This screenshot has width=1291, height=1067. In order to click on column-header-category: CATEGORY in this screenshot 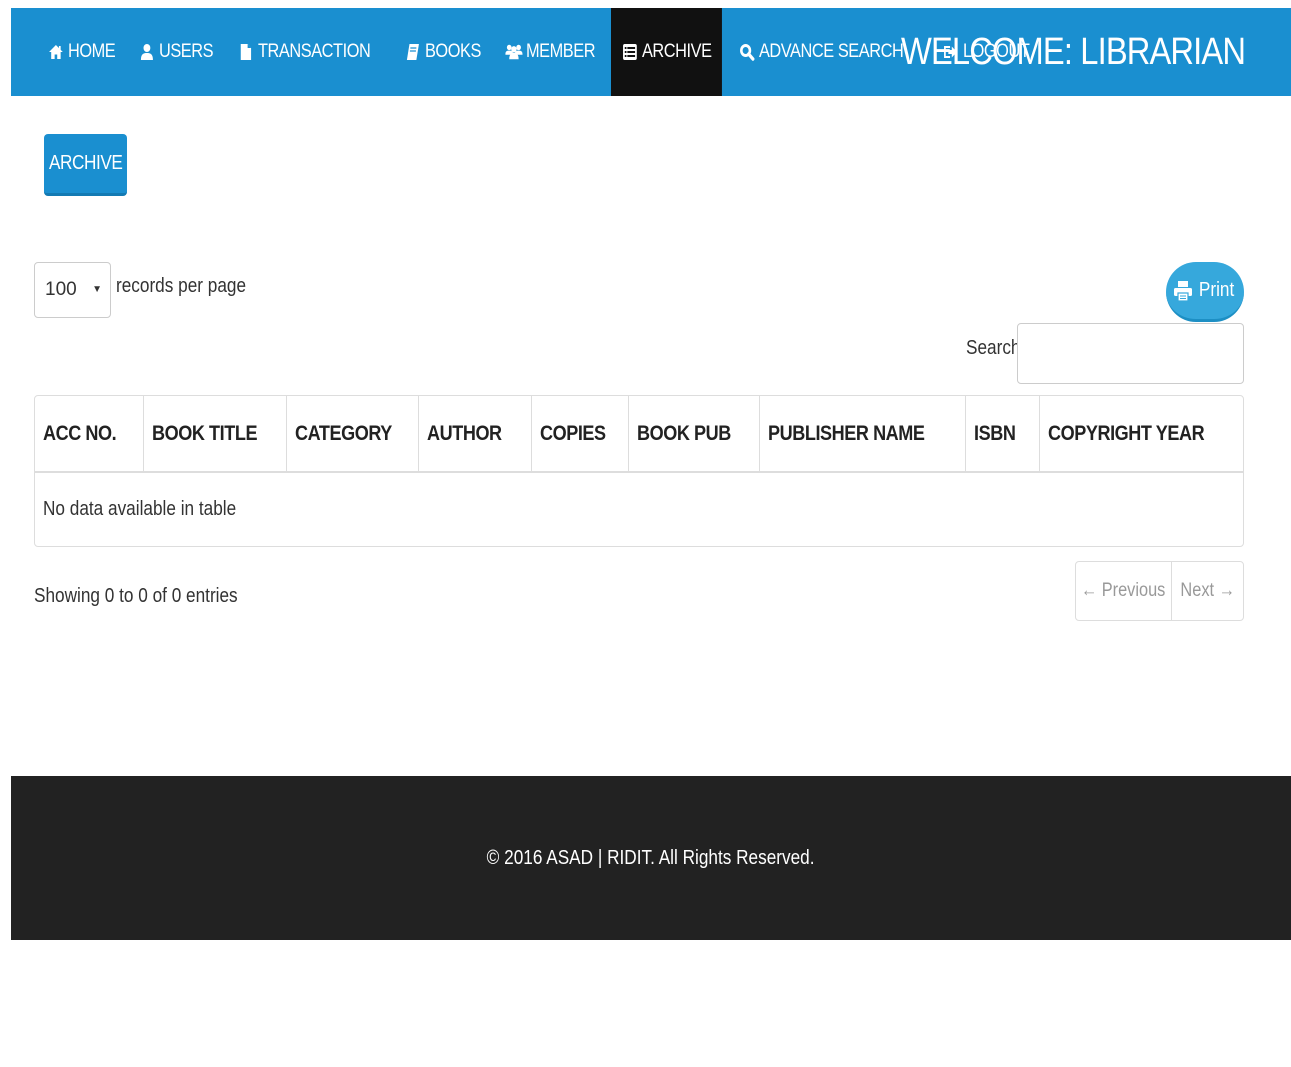, I will do `click(352, 434)`.